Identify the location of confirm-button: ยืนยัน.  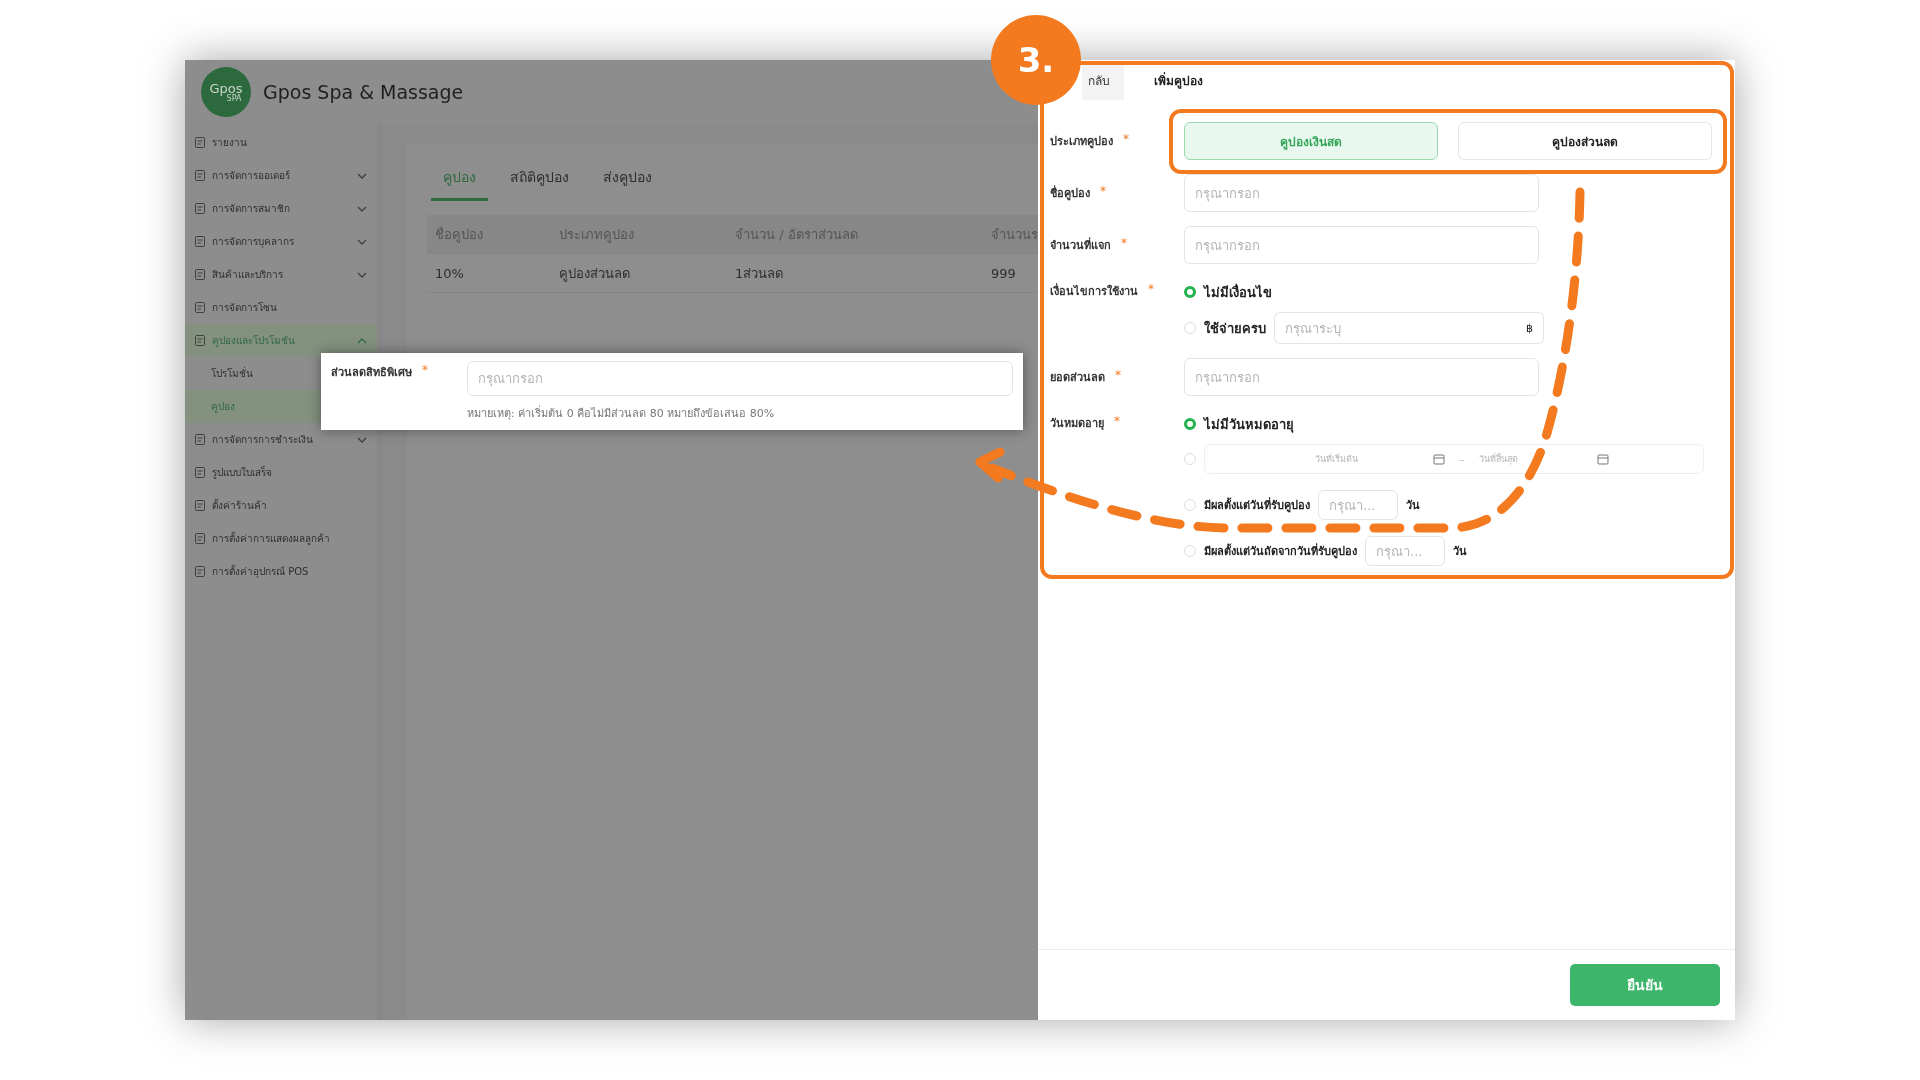
(1645, 985).